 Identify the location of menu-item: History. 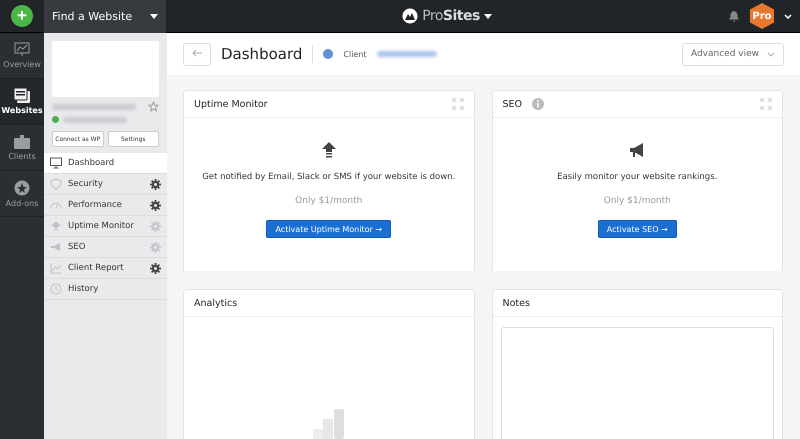
(105, 289).